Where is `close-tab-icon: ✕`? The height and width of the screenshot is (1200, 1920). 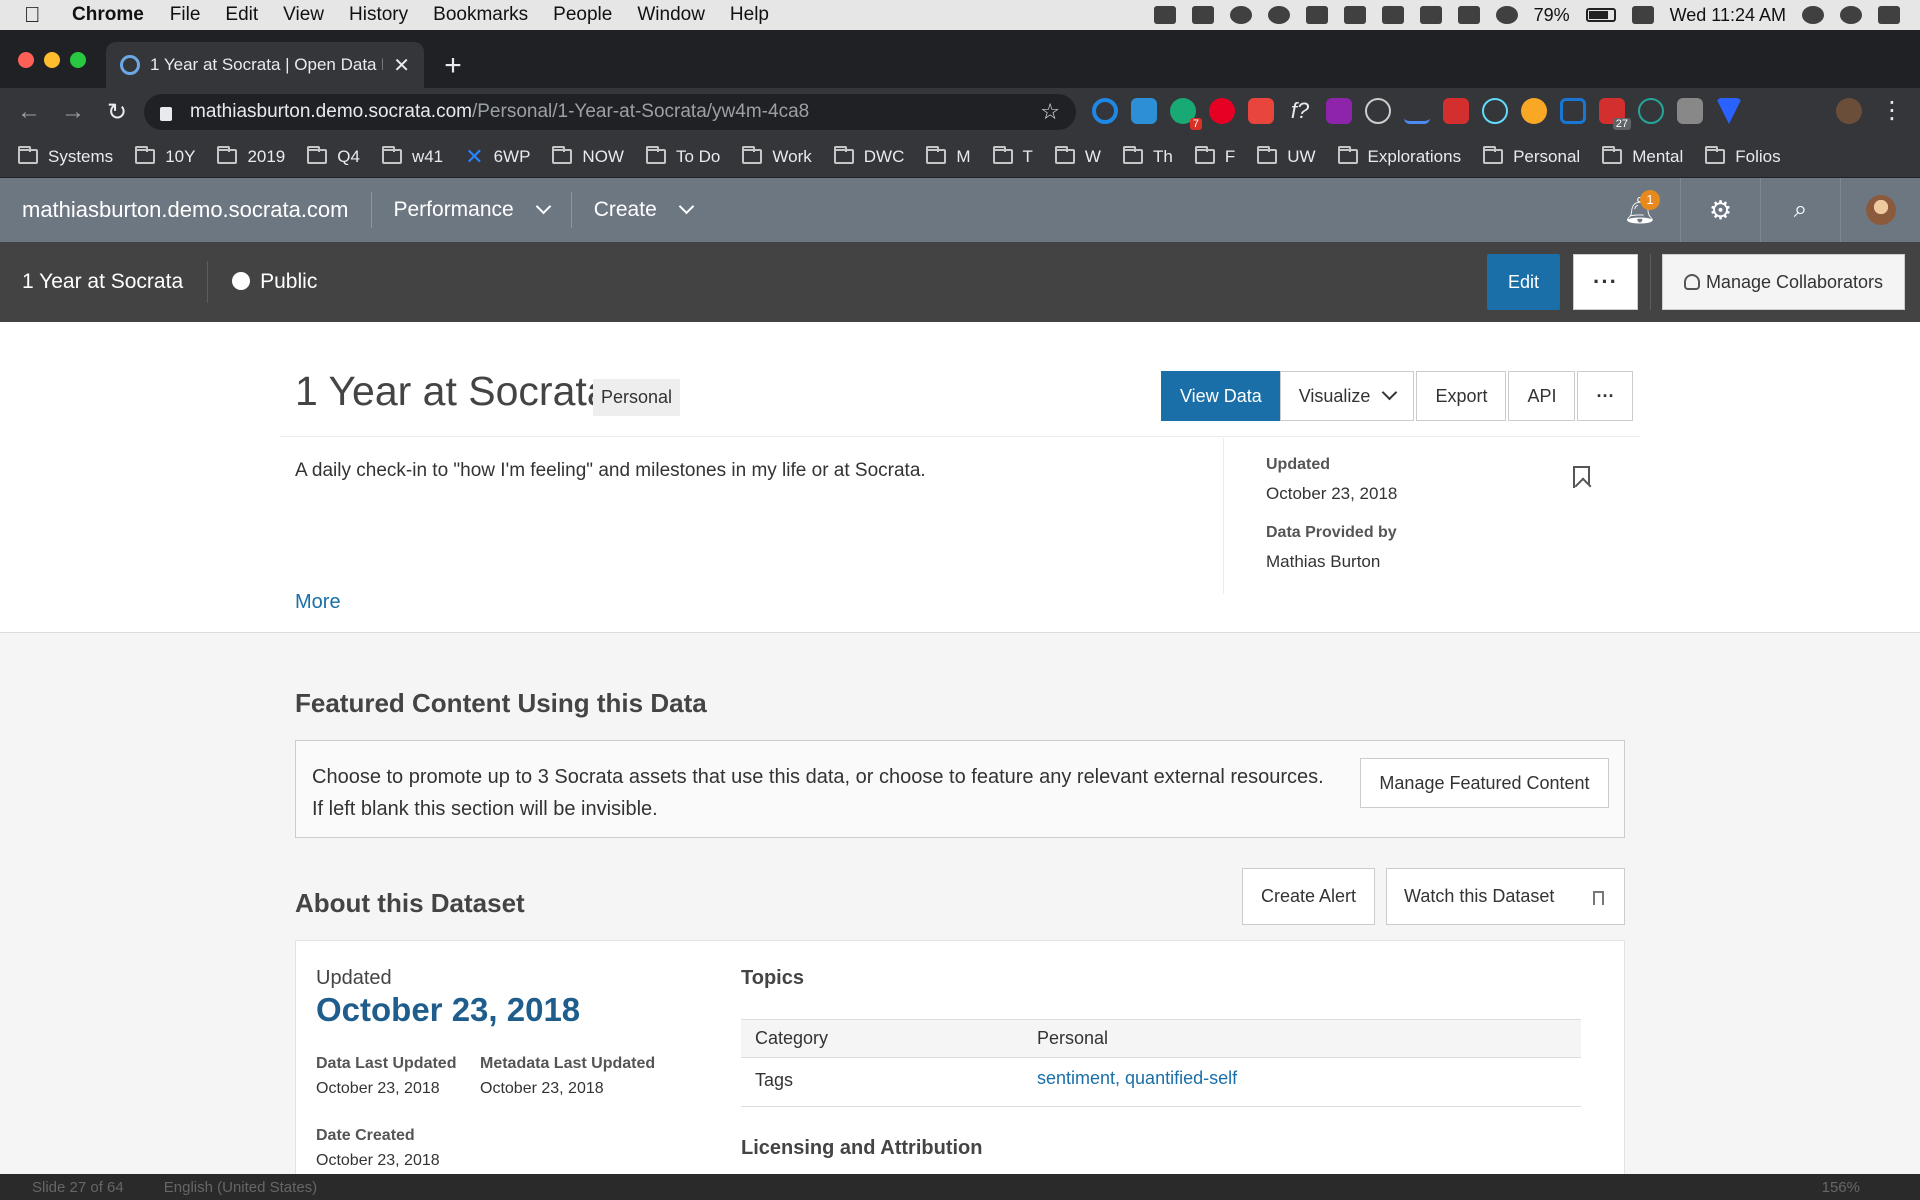
close-tab-icon: ✕ is located at coordinates (401, 65).